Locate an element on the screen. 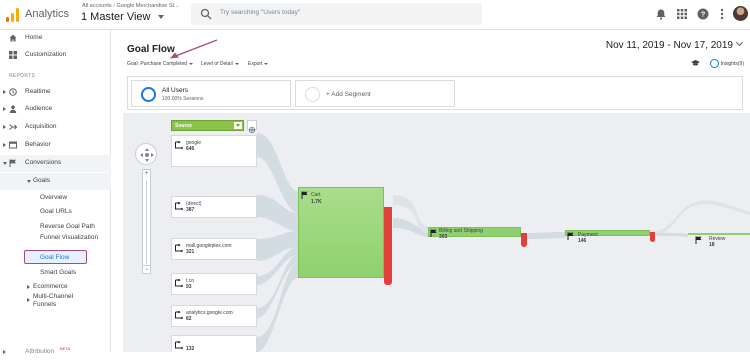 The height and width of the screenshot is (361, 750). behavior-icon is located at coordinates (13, 145).